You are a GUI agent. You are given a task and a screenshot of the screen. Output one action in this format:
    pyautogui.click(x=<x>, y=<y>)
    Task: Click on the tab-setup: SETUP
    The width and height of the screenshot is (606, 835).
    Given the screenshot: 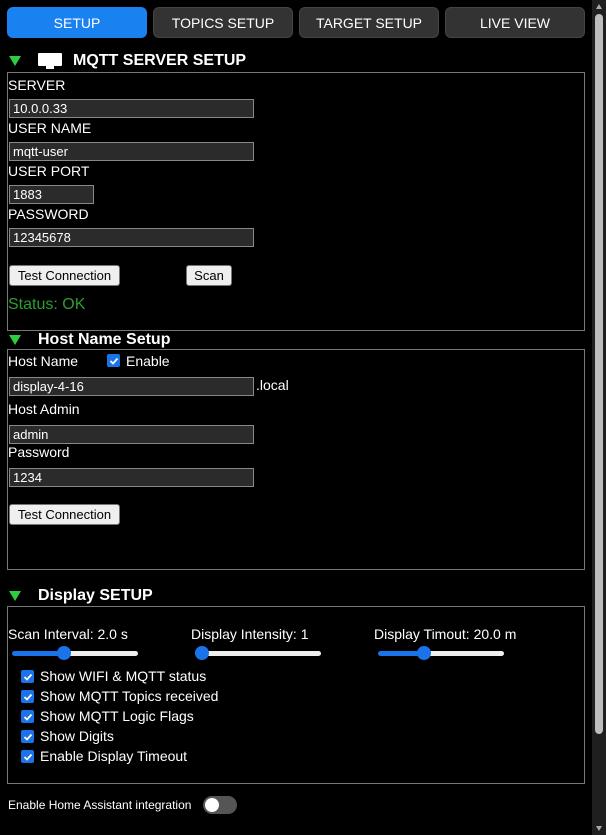 What is the action you would take?
    pyautogui.click(x=77, y=22)
    